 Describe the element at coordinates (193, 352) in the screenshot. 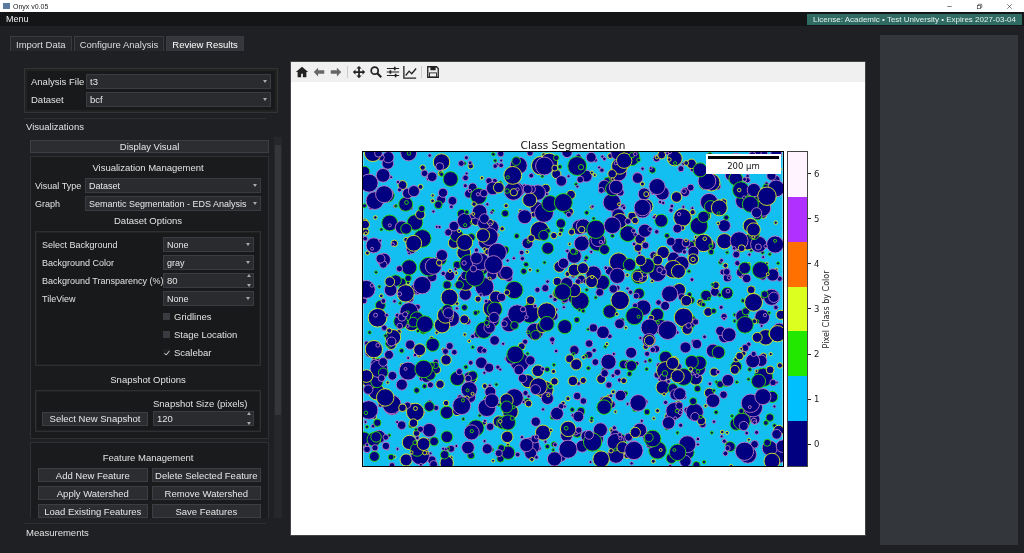

I see `checkbox-label: Scalebar` at that location.